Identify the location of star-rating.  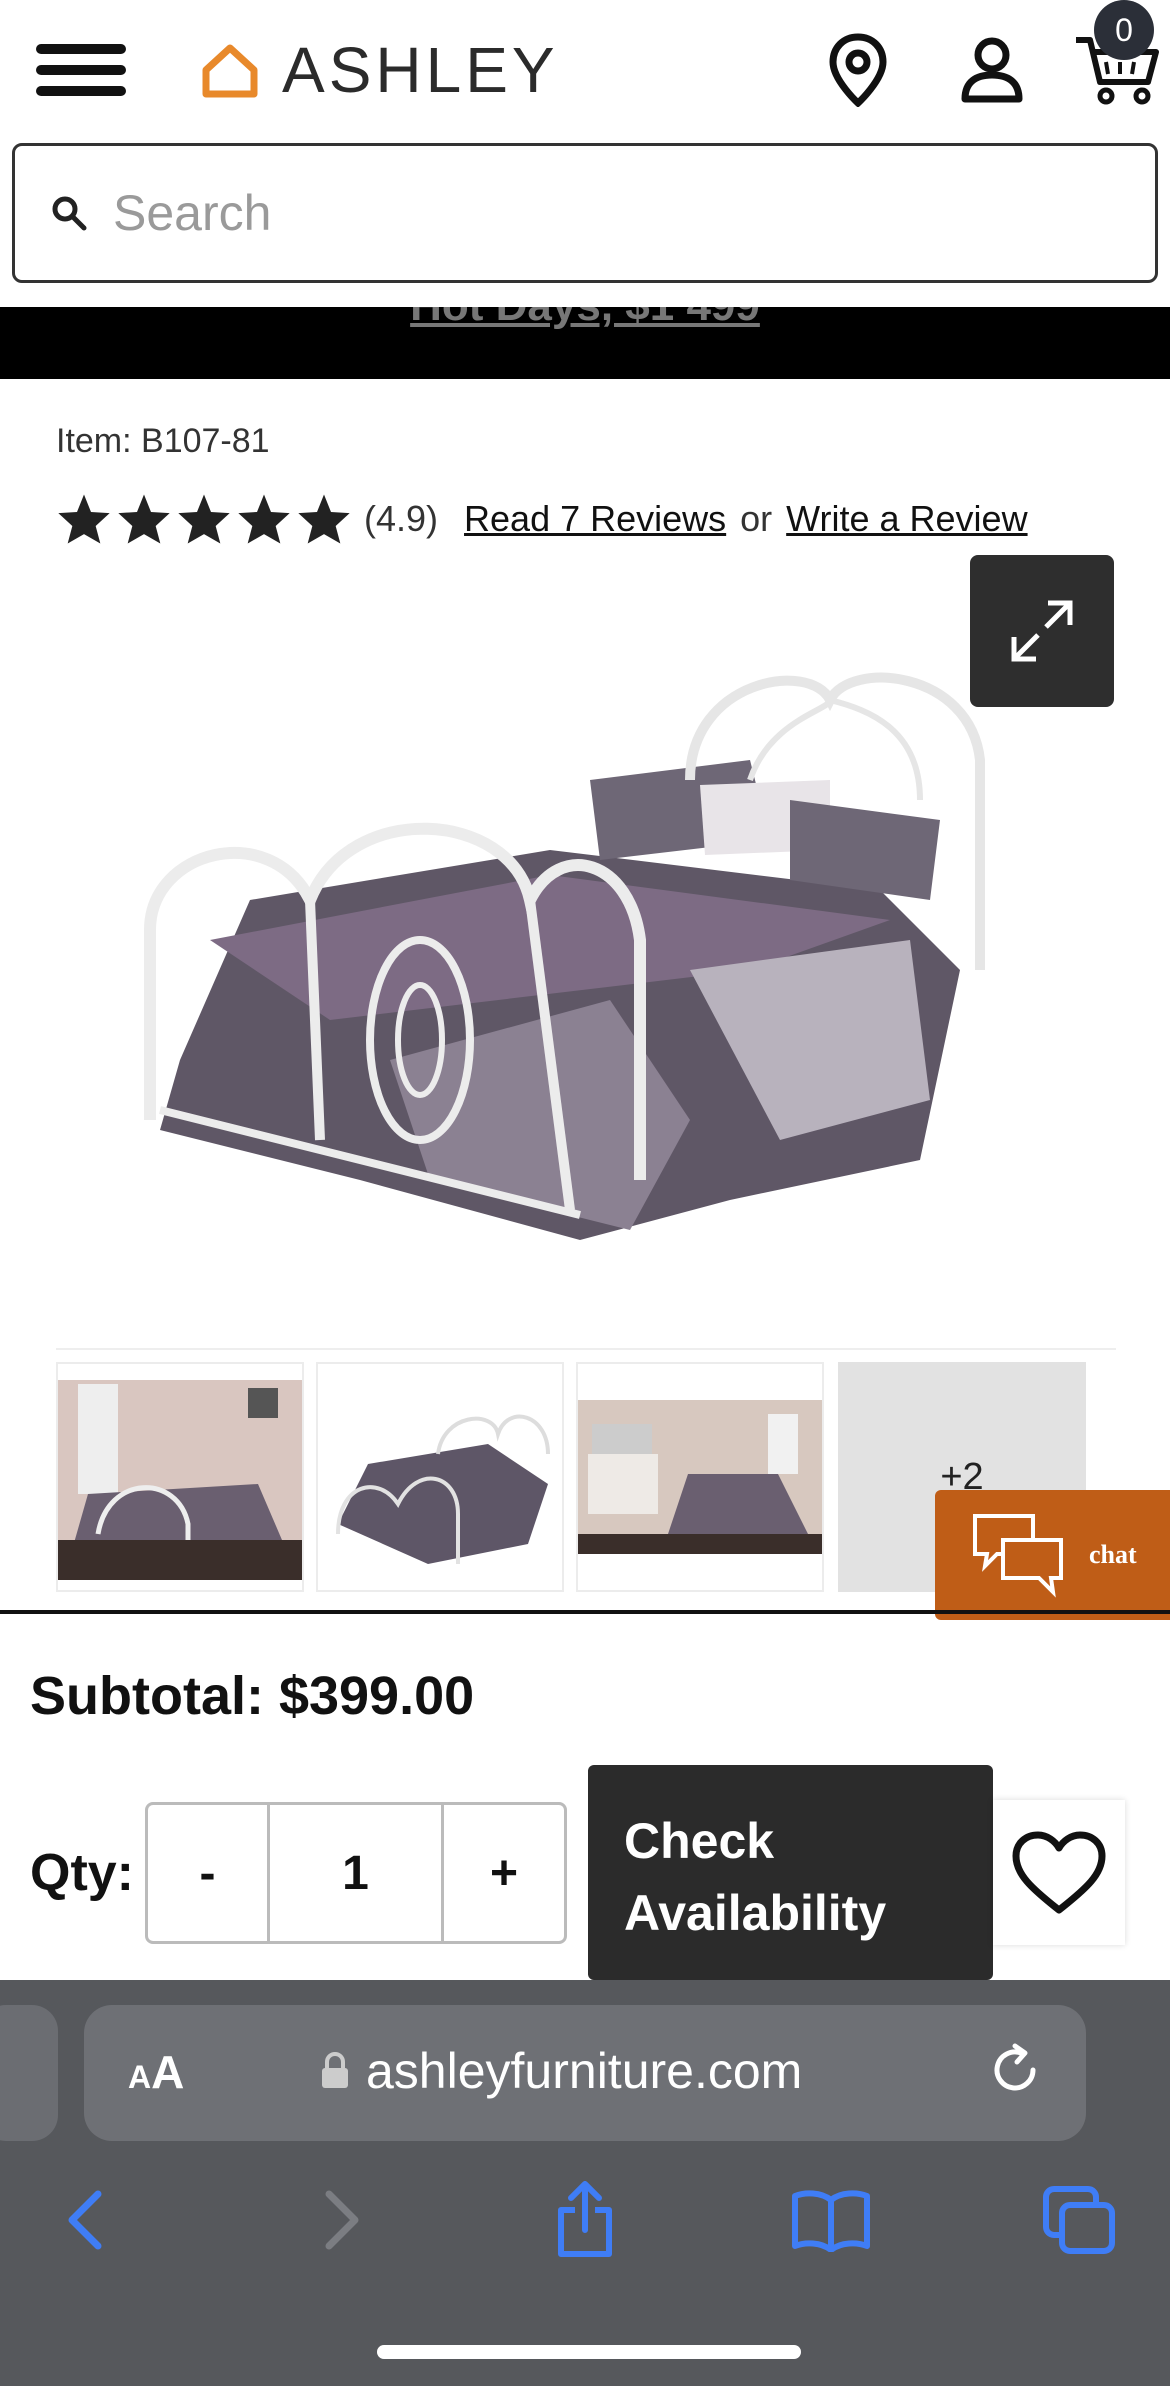
(204, 519).